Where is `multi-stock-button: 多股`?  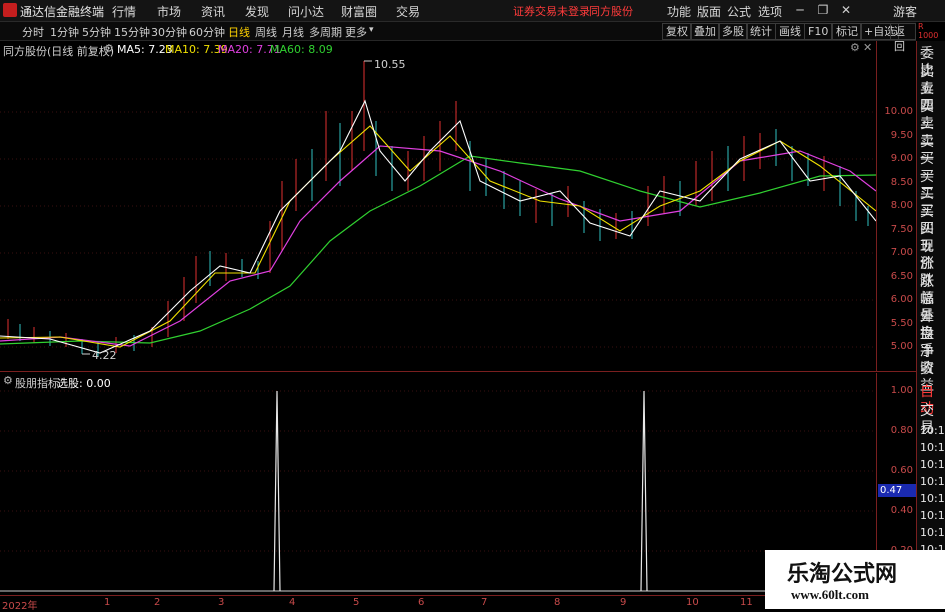
multi-stock-button: 多股 is located at coordinates (733, 31).